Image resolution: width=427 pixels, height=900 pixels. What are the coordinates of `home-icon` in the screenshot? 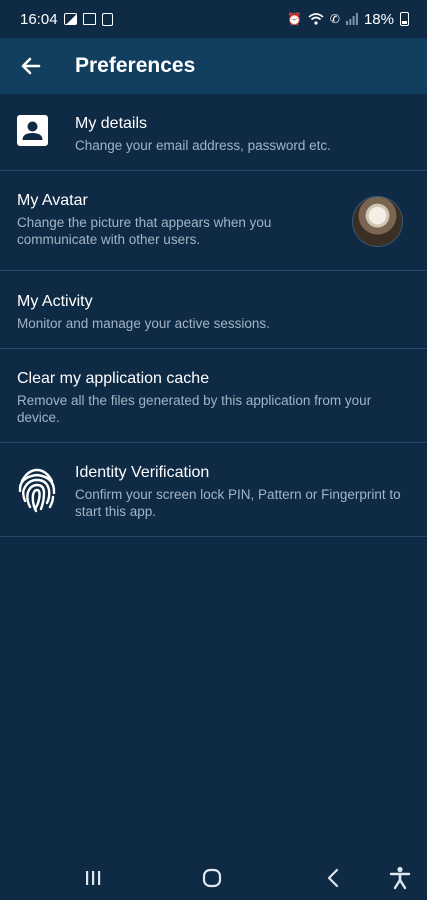 It's located at (212, 878).